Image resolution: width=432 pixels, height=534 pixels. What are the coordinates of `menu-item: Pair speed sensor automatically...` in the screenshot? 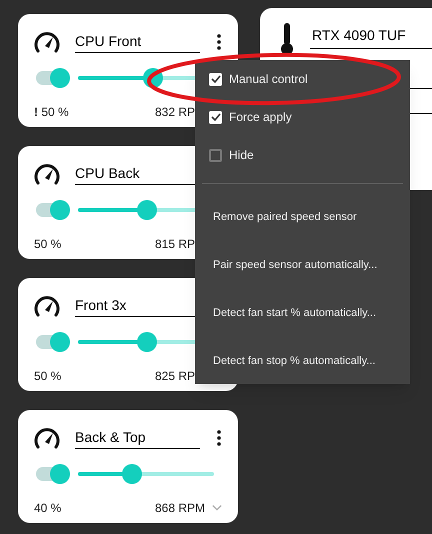 It's located at (302, 265).